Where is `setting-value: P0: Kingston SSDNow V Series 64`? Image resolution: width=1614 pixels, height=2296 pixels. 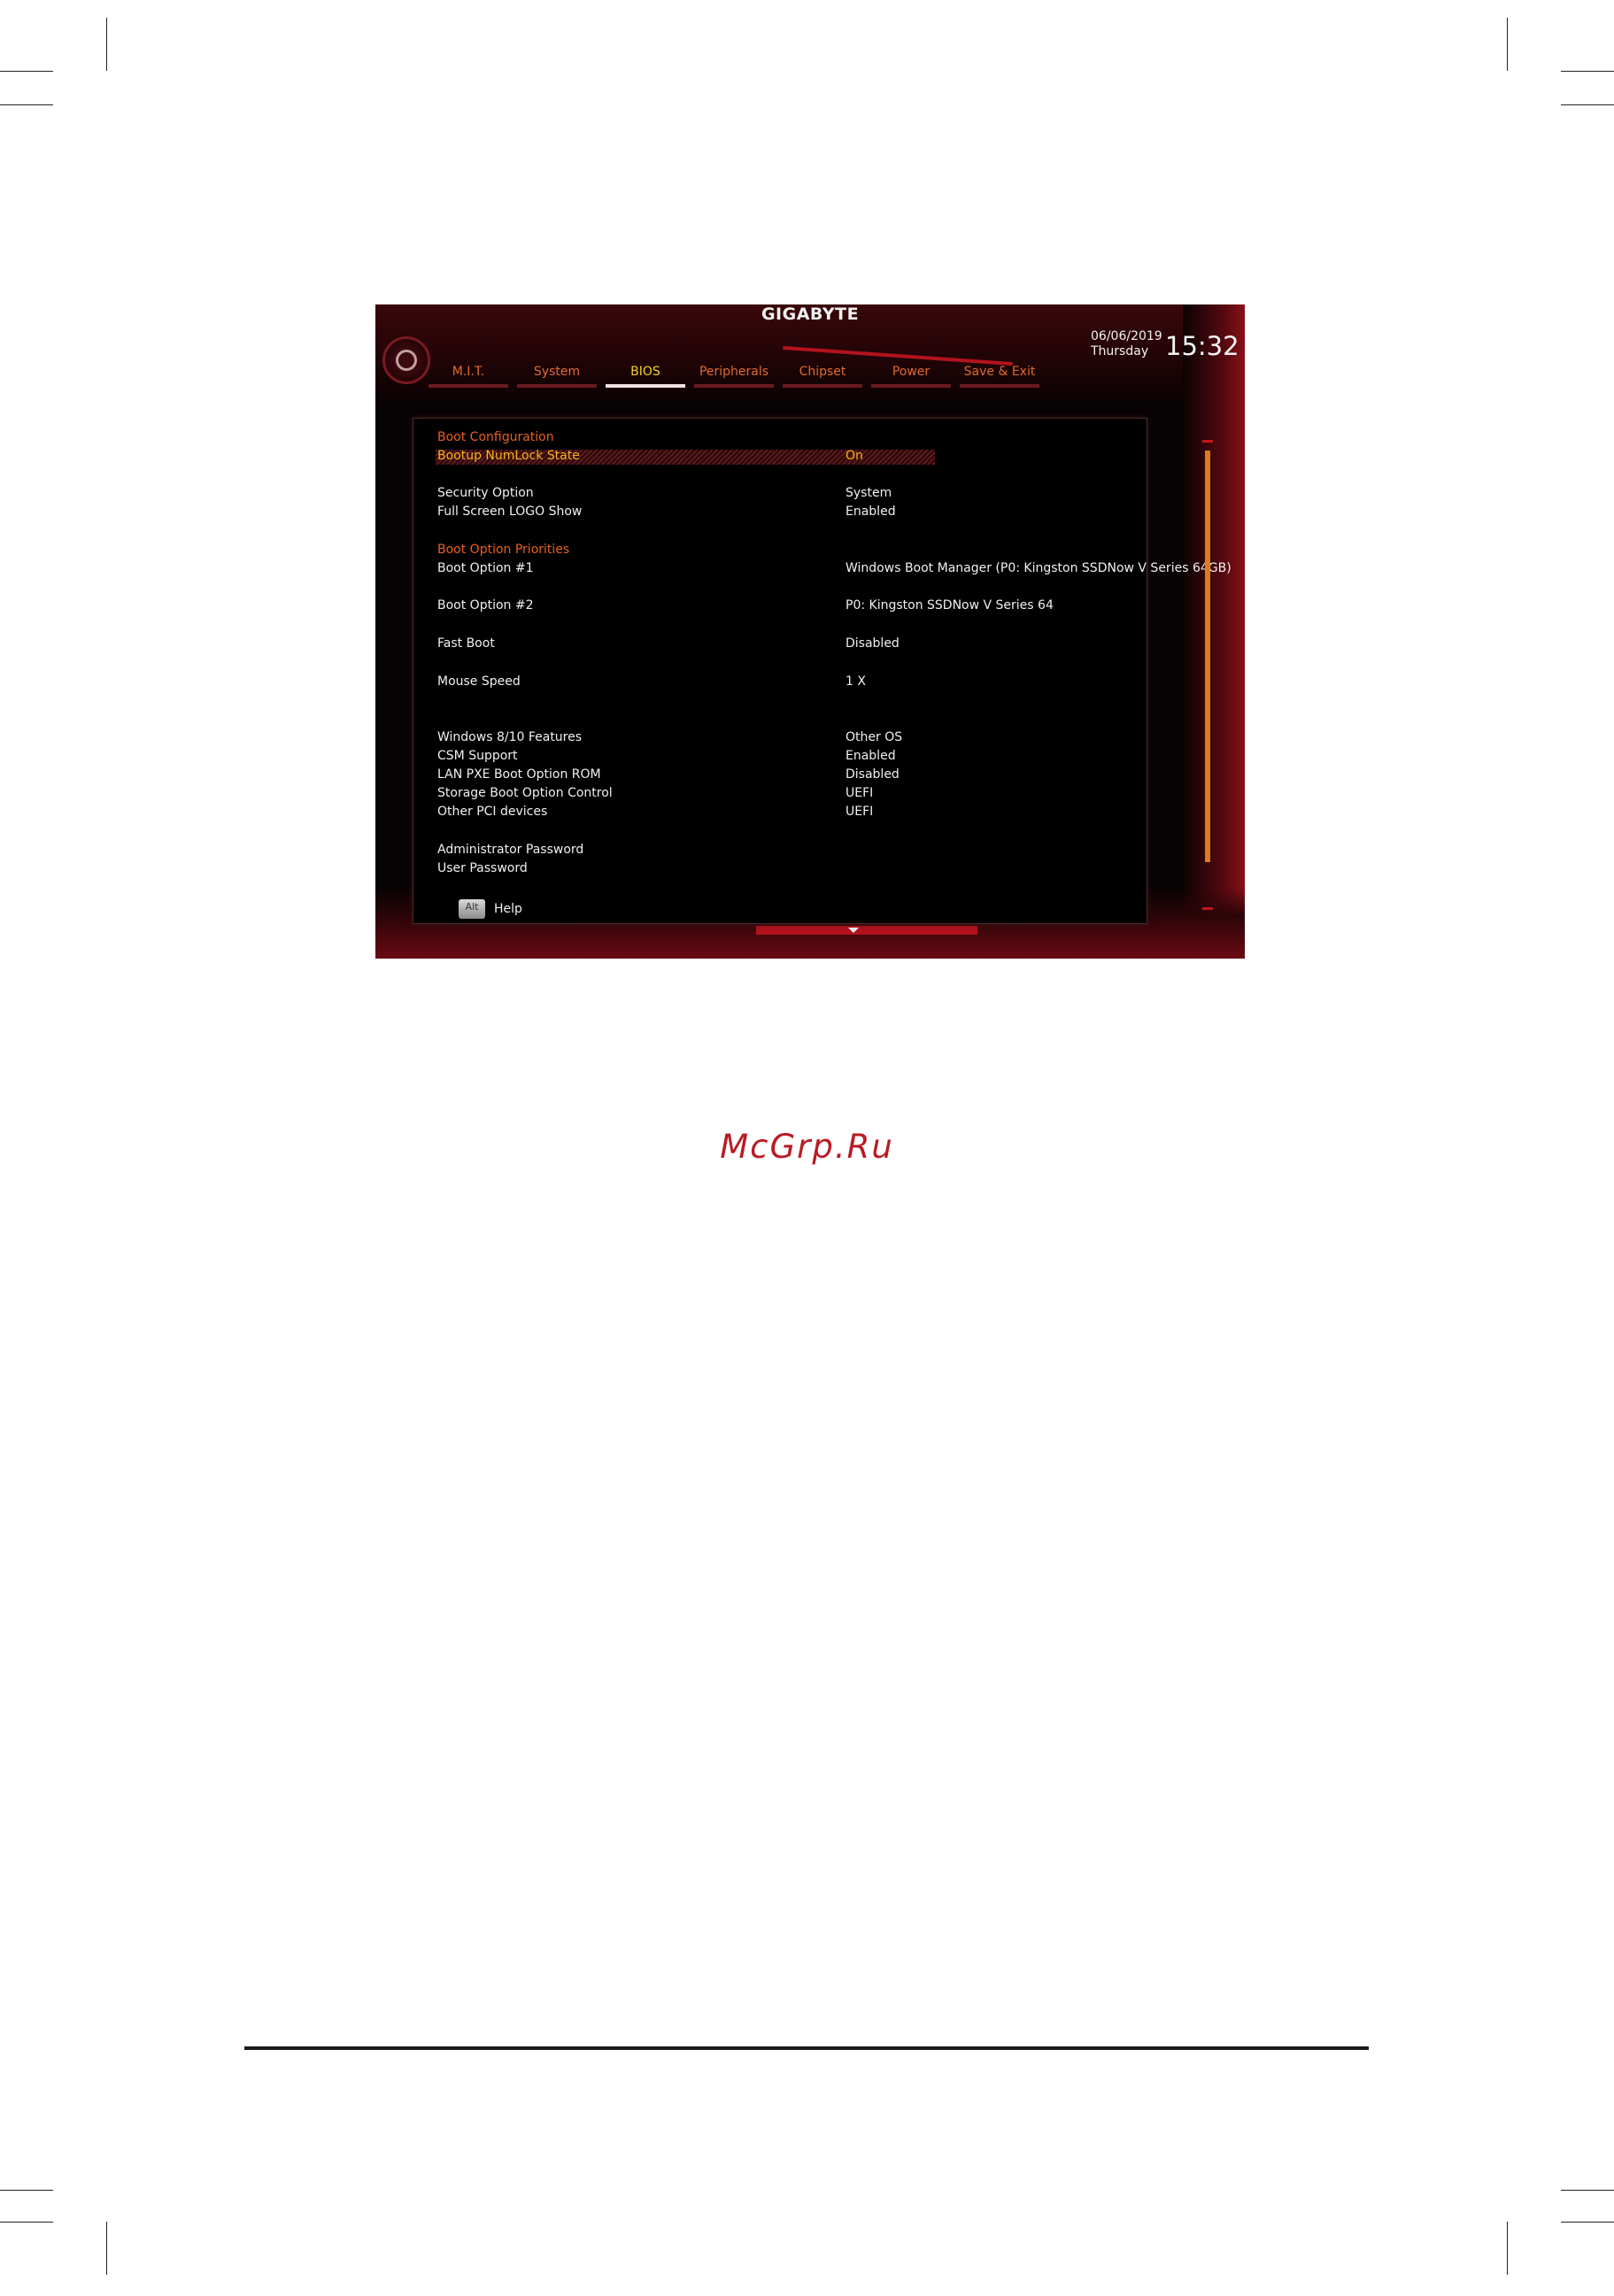 setting-value: P0: Kingston SSDNow V Series 64 is located at coordinates (950, 605).